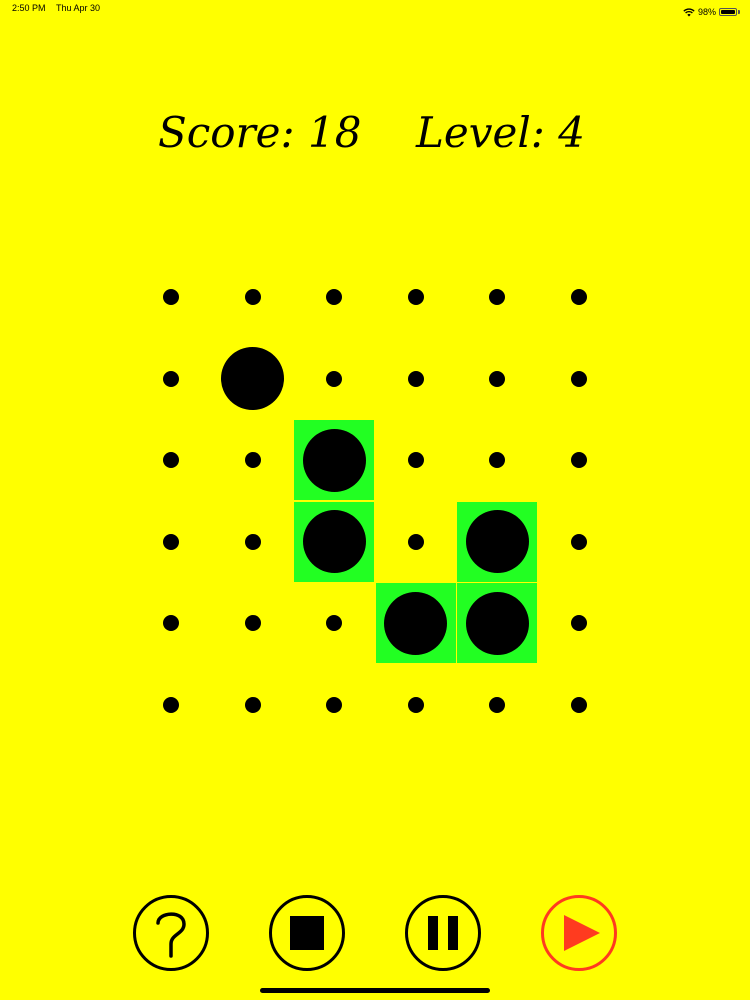  What do you see at coordinates (579, 933) in the screenshot?
I see `play-button` at bounding box center [579, 933].